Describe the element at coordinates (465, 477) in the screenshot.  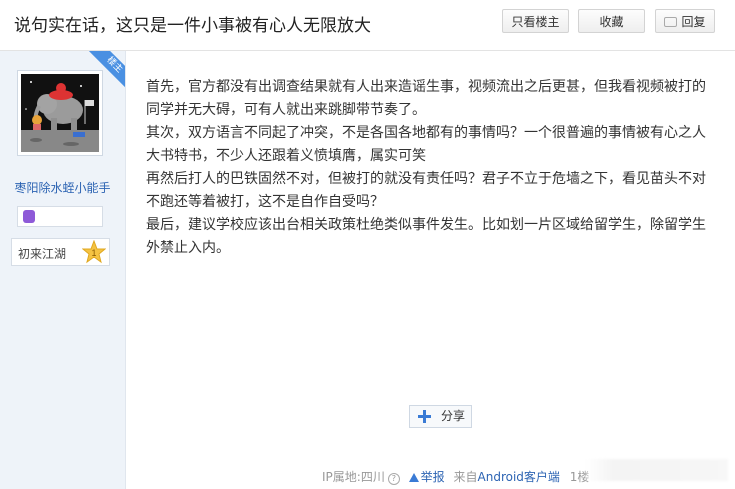
I see `source-prefix: 来自` at that location.